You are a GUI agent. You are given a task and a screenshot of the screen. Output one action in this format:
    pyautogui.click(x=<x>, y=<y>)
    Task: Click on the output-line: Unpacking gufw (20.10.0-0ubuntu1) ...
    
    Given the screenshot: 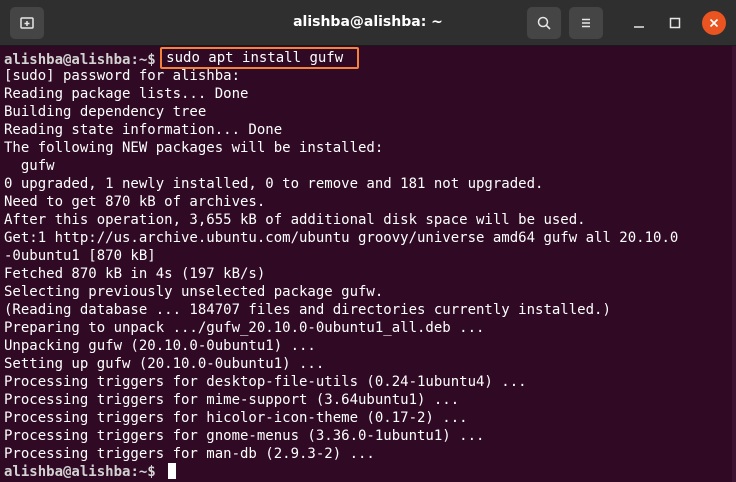 What is the action you would take?
    pyautogui.click(x=160, y=346)
    